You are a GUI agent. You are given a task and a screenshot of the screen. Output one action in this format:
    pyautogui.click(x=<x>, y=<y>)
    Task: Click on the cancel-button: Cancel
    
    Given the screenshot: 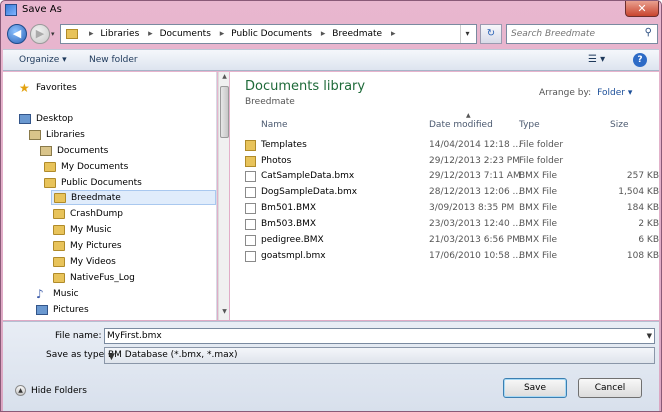 What is the action you would take?
    pyautogui.click(x=610, y=388)
    